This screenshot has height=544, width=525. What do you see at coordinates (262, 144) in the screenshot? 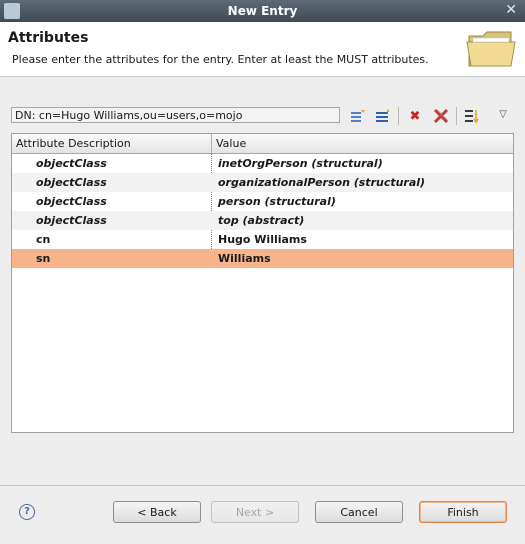
I see `table-header: Attribute Description Value` at bounding box center [262, 144].